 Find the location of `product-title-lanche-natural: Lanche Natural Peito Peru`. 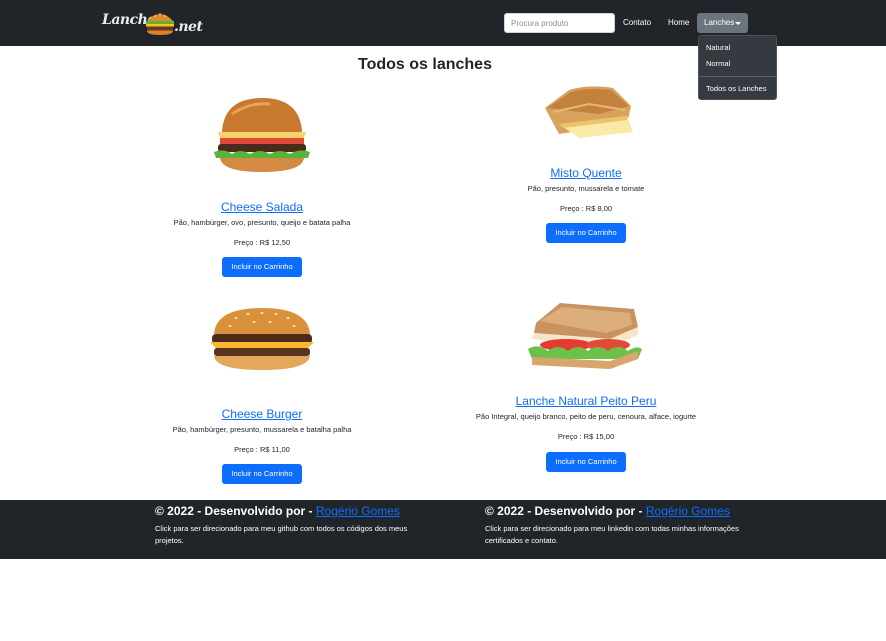

product-title-lanche-natural: Lanche Natural Peito Peru is located at coordinates (586, 401).